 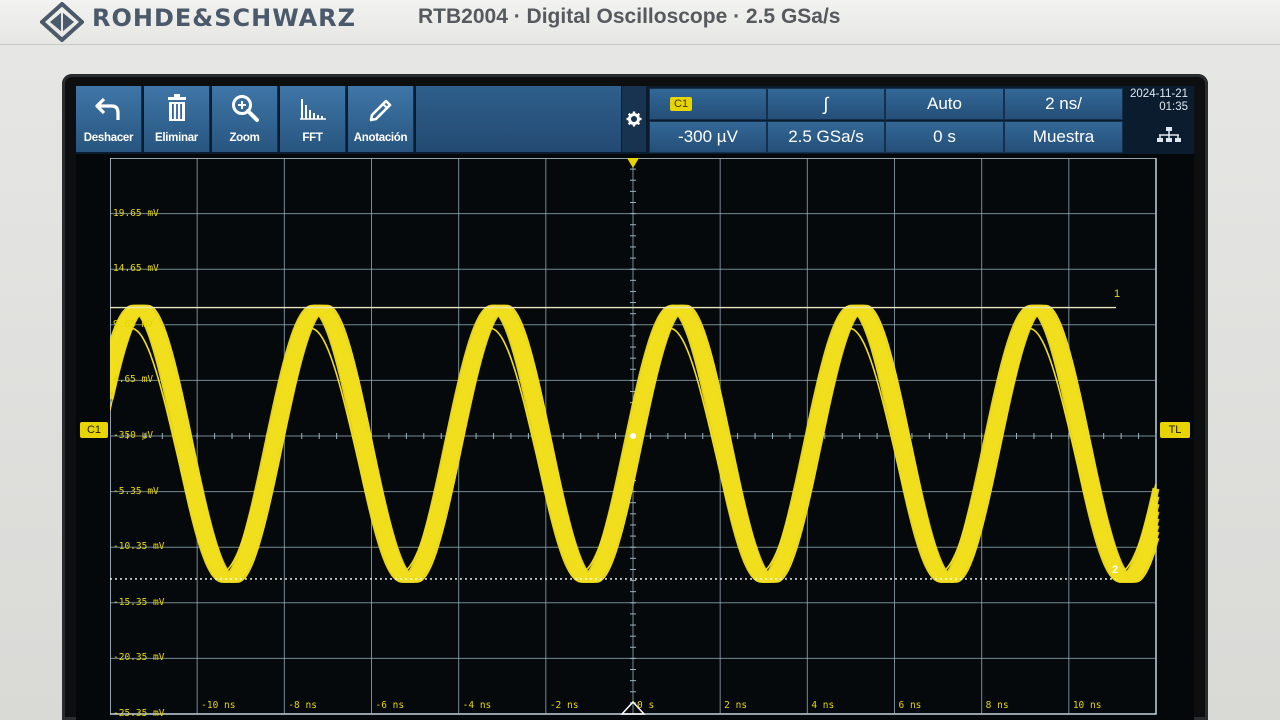 I want to click on undo-label: Deshacer, so click(x=108, y=138).